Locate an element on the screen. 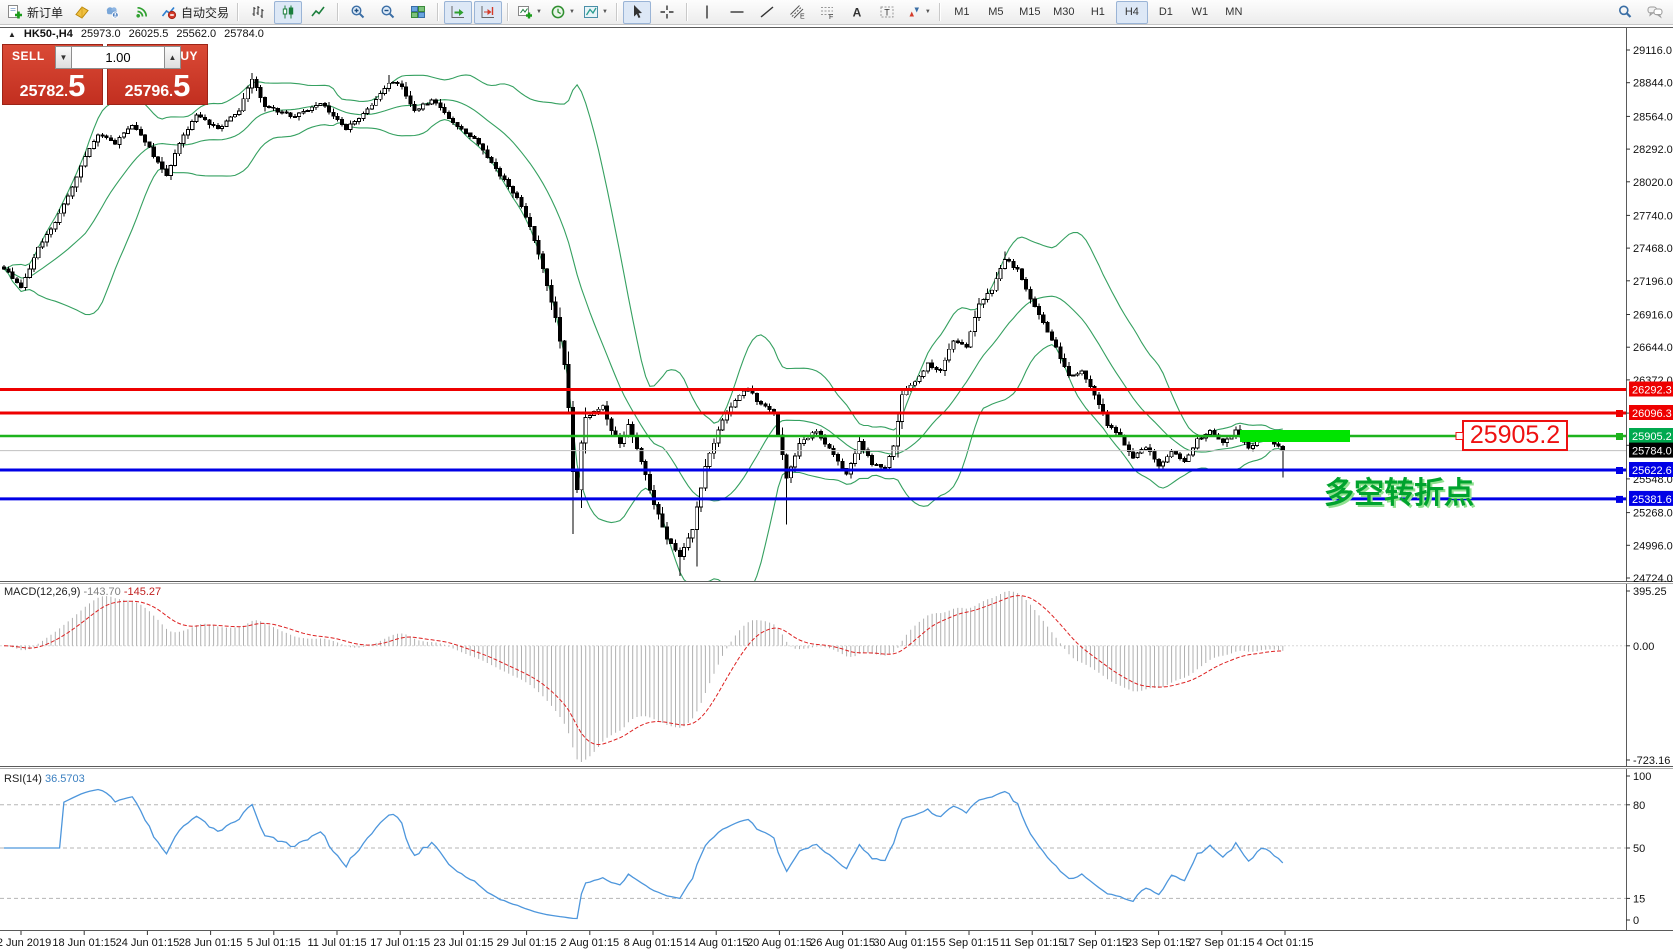 The width and height of the screenshot is (1673, 951). svg-text: E is located at coordinates (802, 17).